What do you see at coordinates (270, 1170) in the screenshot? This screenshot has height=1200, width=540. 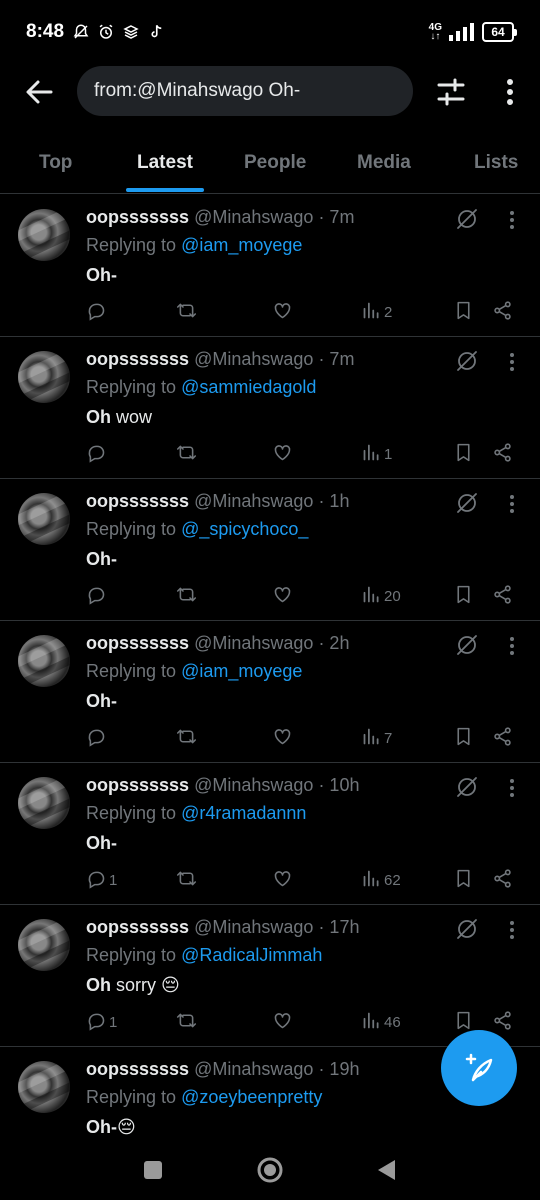 I see `home-icon` at bounding box center [270, 1170].